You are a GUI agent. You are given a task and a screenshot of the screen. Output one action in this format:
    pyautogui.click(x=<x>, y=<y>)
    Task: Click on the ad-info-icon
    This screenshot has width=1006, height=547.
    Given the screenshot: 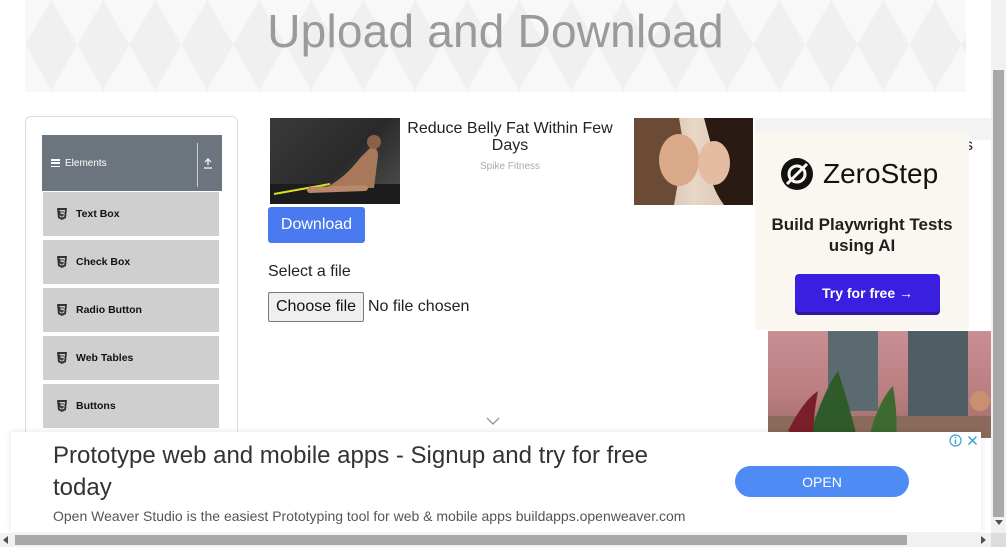 What is the action you would take?
    pyautogui.click(x=955, y=440)
    